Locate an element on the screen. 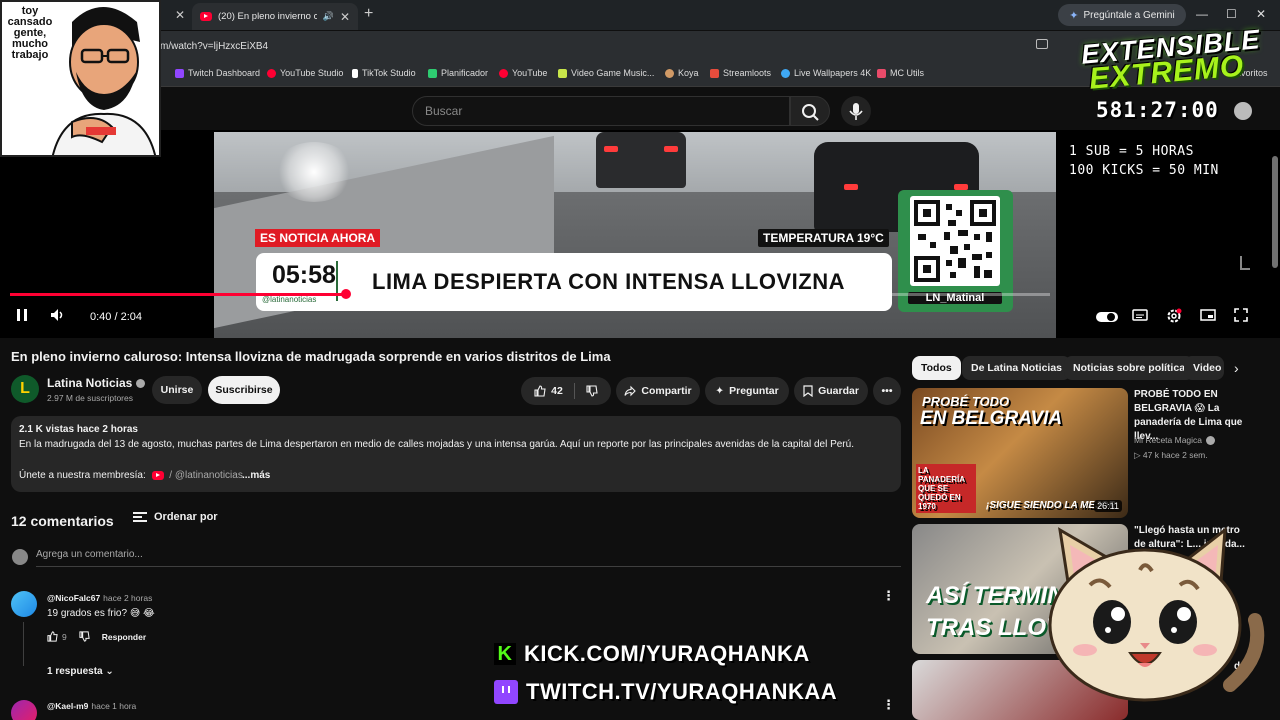 This screenshot has height=720, width=1280. bookmark-youtube: YouTube is located at coordinates (523, 73).